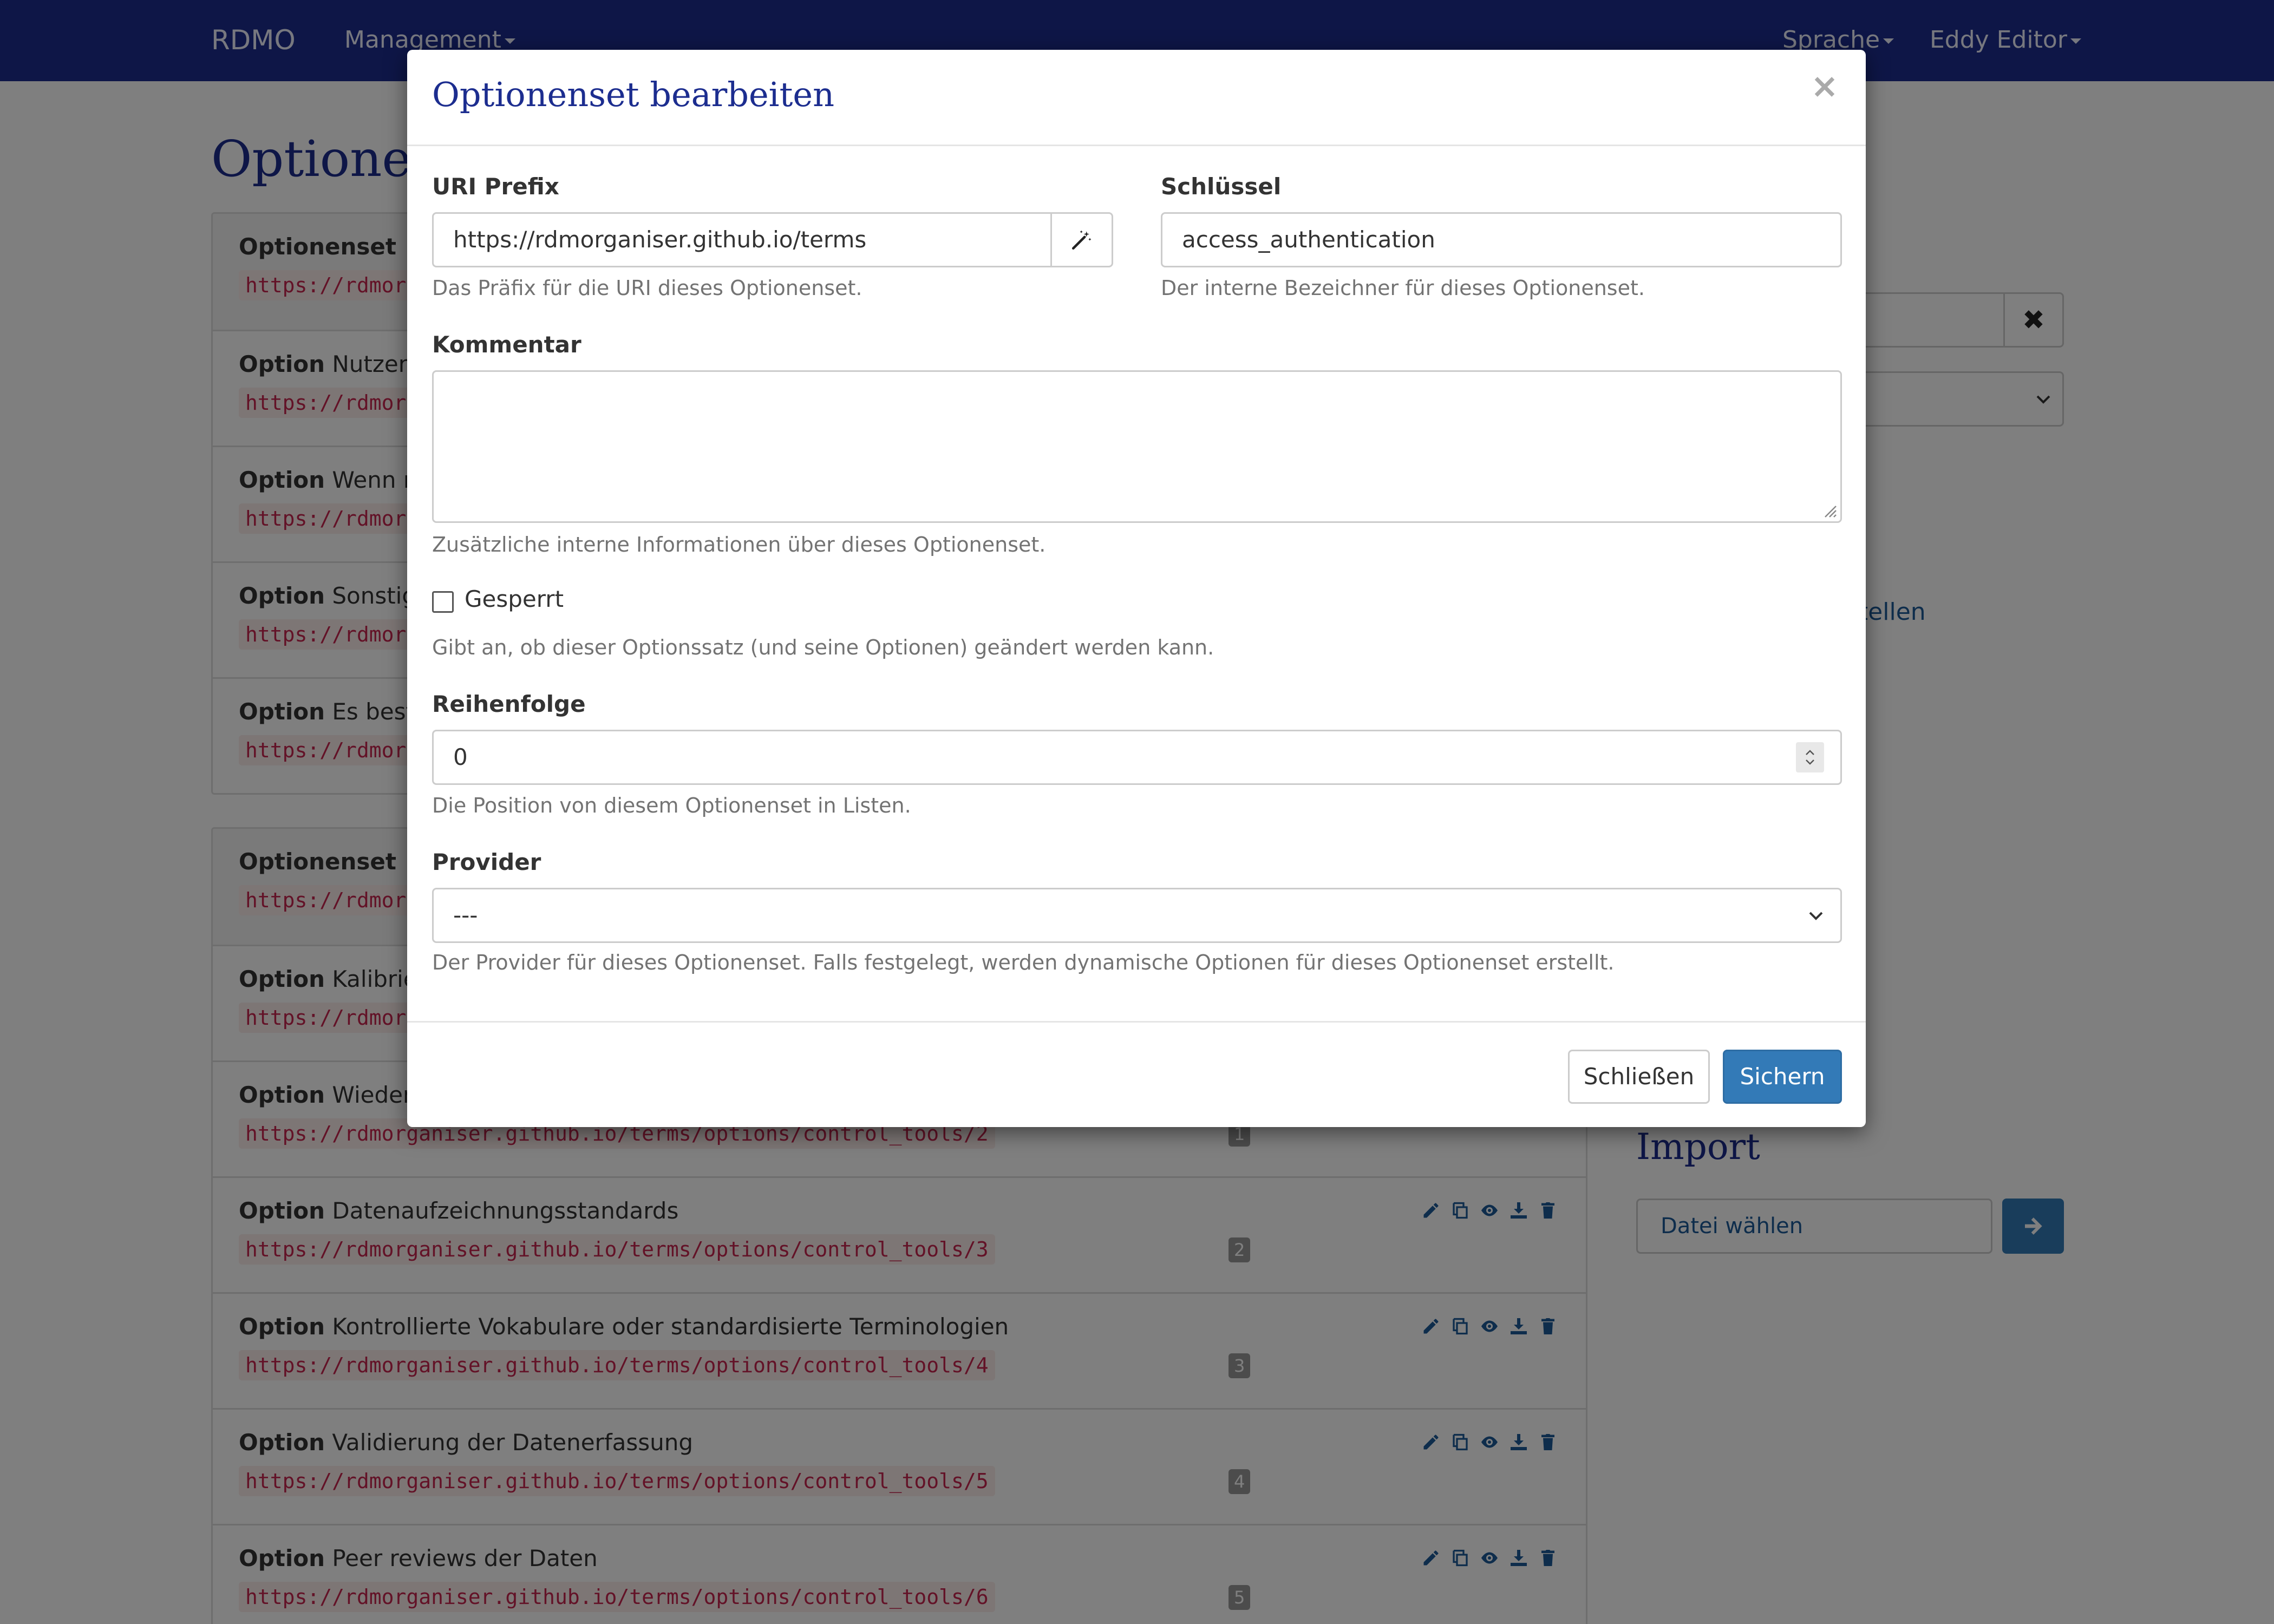 The image size is (2274, 1624). Describe the element at coordinates (487, 862) in the screenshot. I see `provider-label: Provider` at that location.